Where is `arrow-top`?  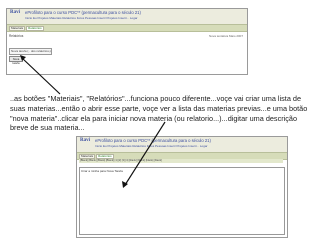
arrow-top is located at coordinates (41, 76).